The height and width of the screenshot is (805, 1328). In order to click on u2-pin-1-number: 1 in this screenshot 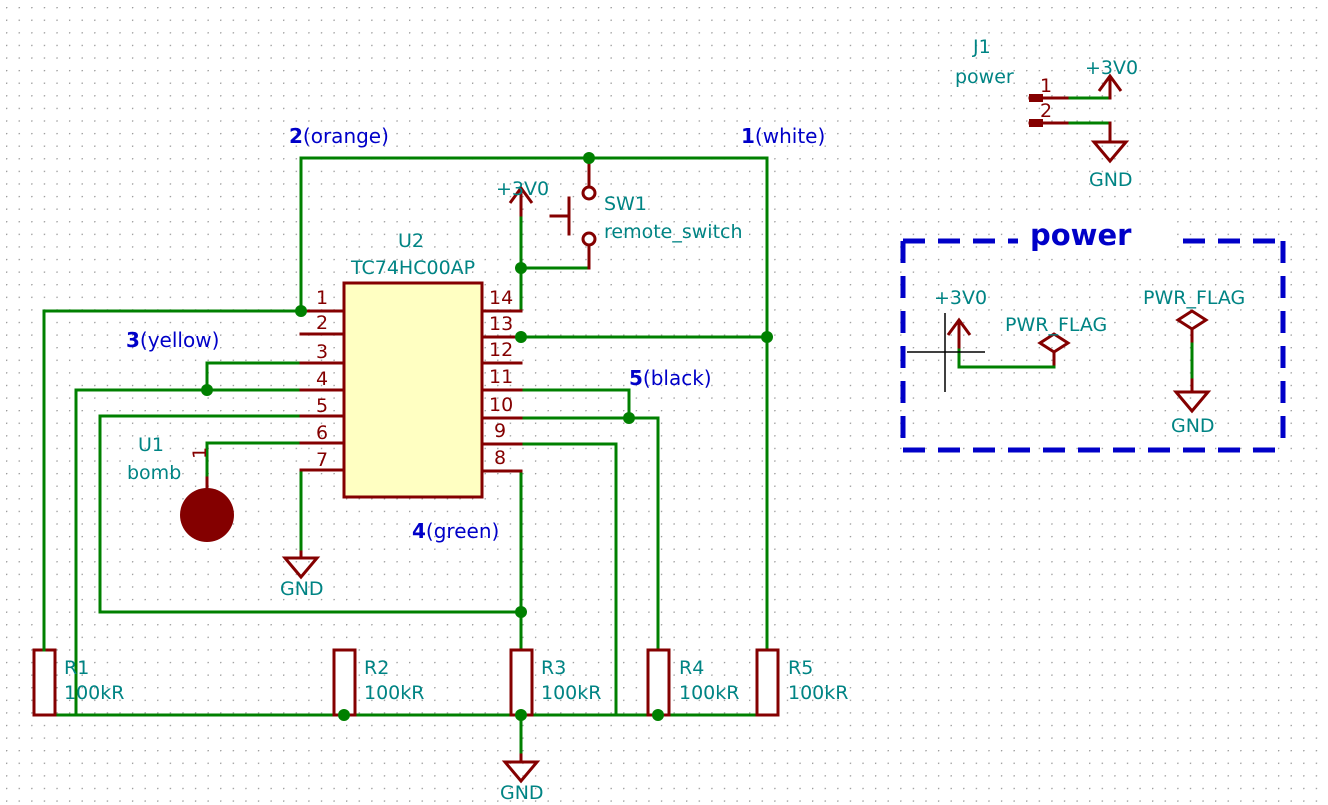, I will do `click(322, 298)`.